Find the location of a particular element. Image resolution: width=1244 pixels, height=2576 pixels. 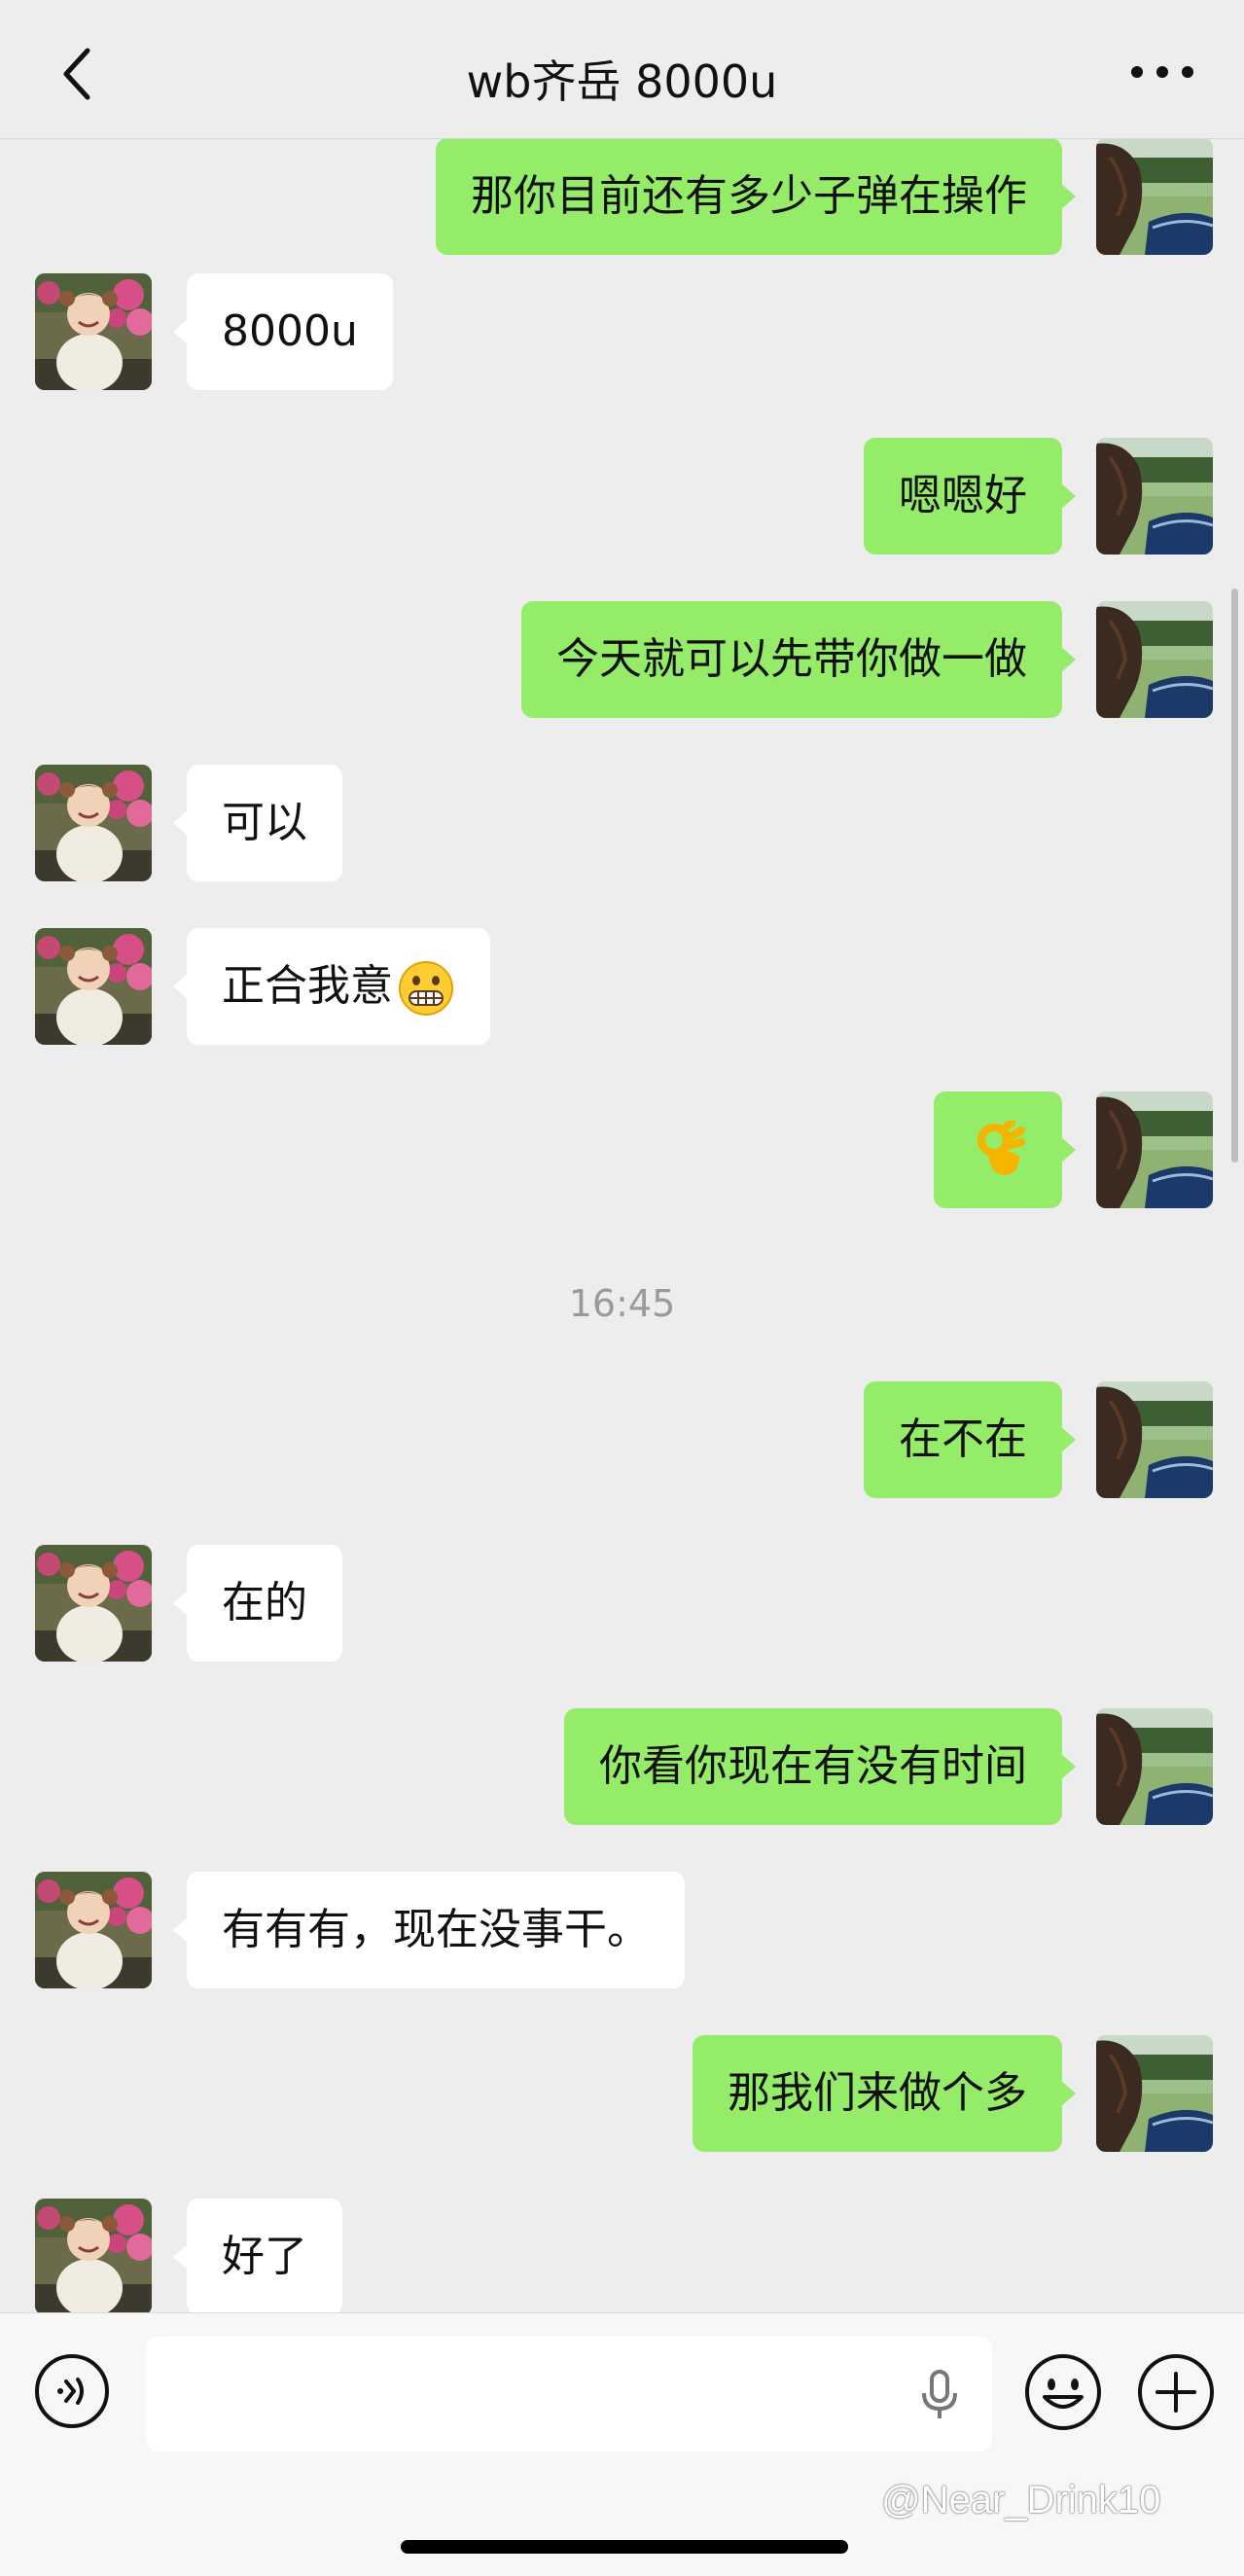

input-toolbar: @Near_Drink10 is located at coordinates (622, 2444).